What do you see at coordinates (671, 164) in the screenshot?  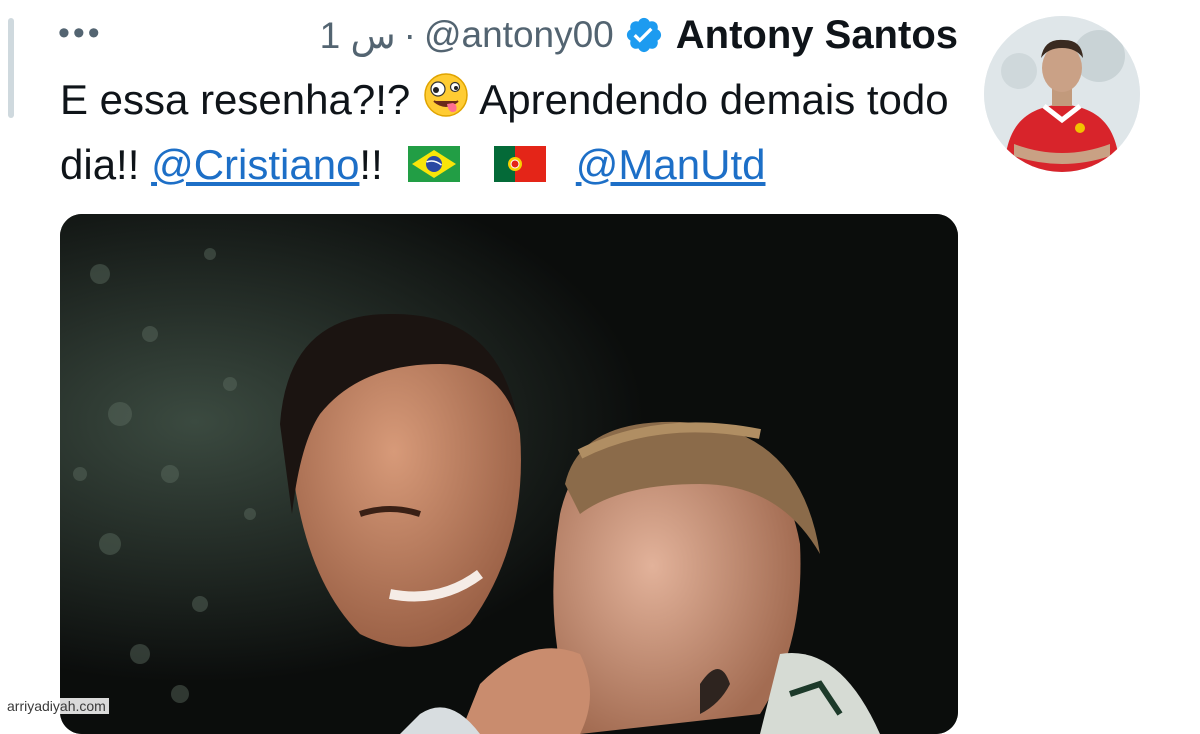 I see `mention-manutd-link: @ManUtd` at bounding box center [671, 164].